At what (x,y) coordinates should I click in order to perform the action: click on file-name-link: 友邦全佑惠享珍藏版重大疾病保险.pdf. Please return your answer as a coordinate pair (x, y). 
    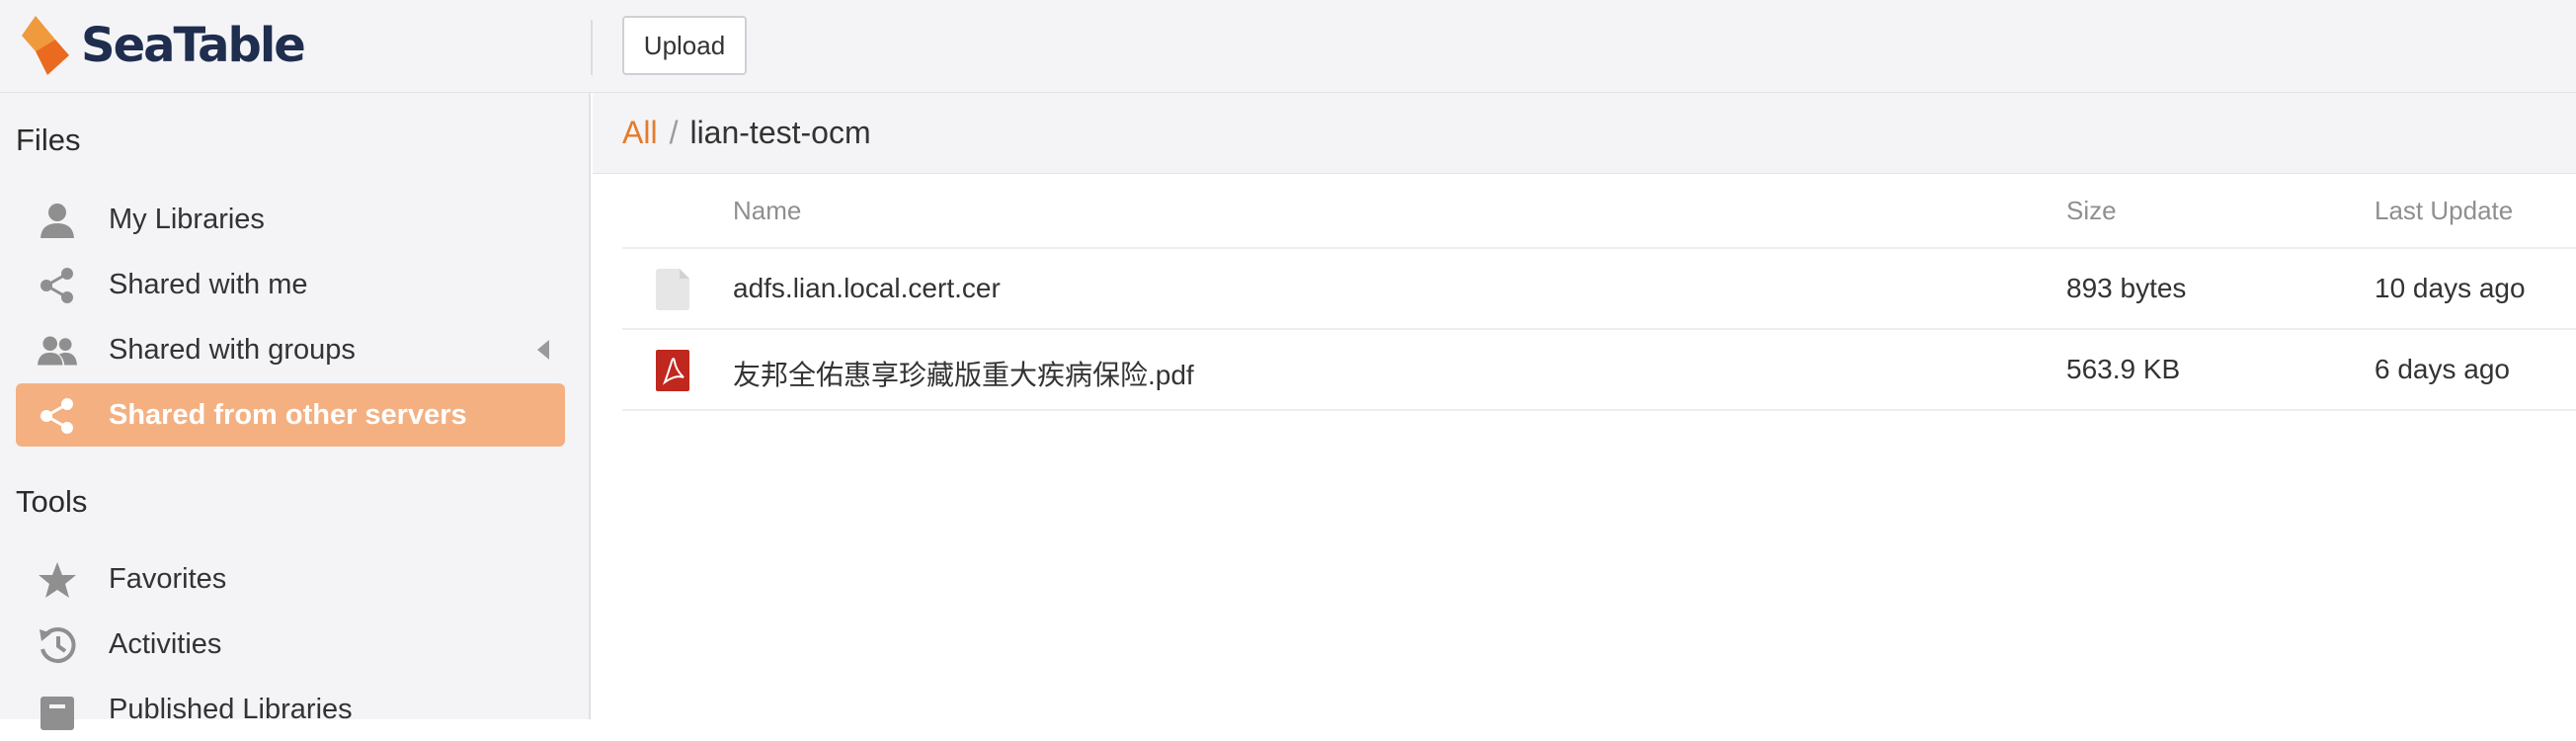
    Looking at the image, I should click on (963, 373).